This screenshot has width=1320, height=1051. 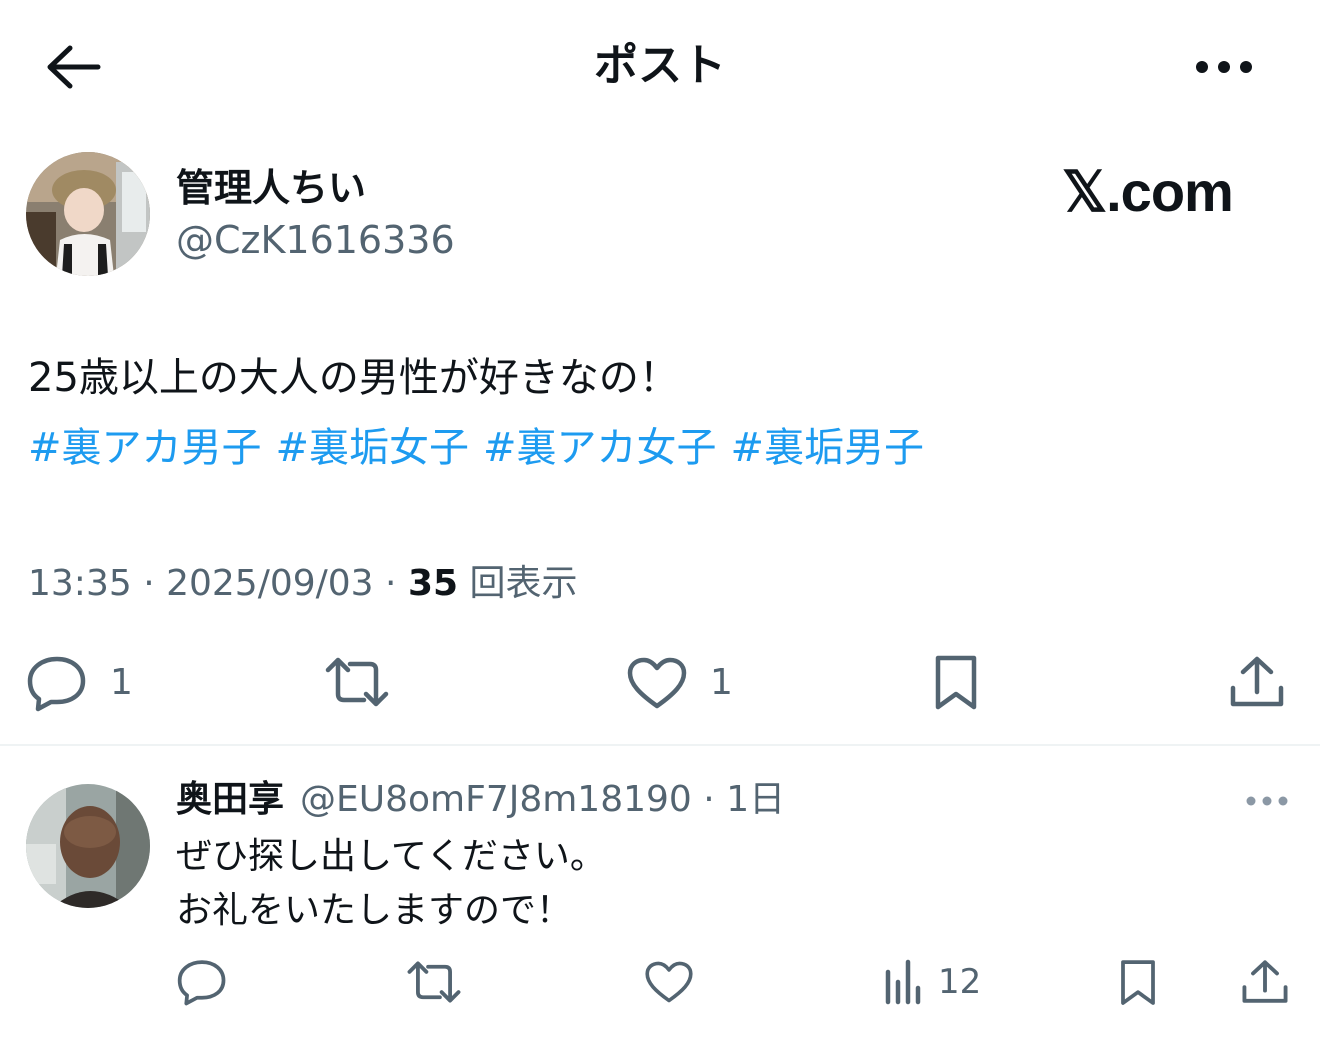 I want to click on repost-button, so click(x=357, y=682).